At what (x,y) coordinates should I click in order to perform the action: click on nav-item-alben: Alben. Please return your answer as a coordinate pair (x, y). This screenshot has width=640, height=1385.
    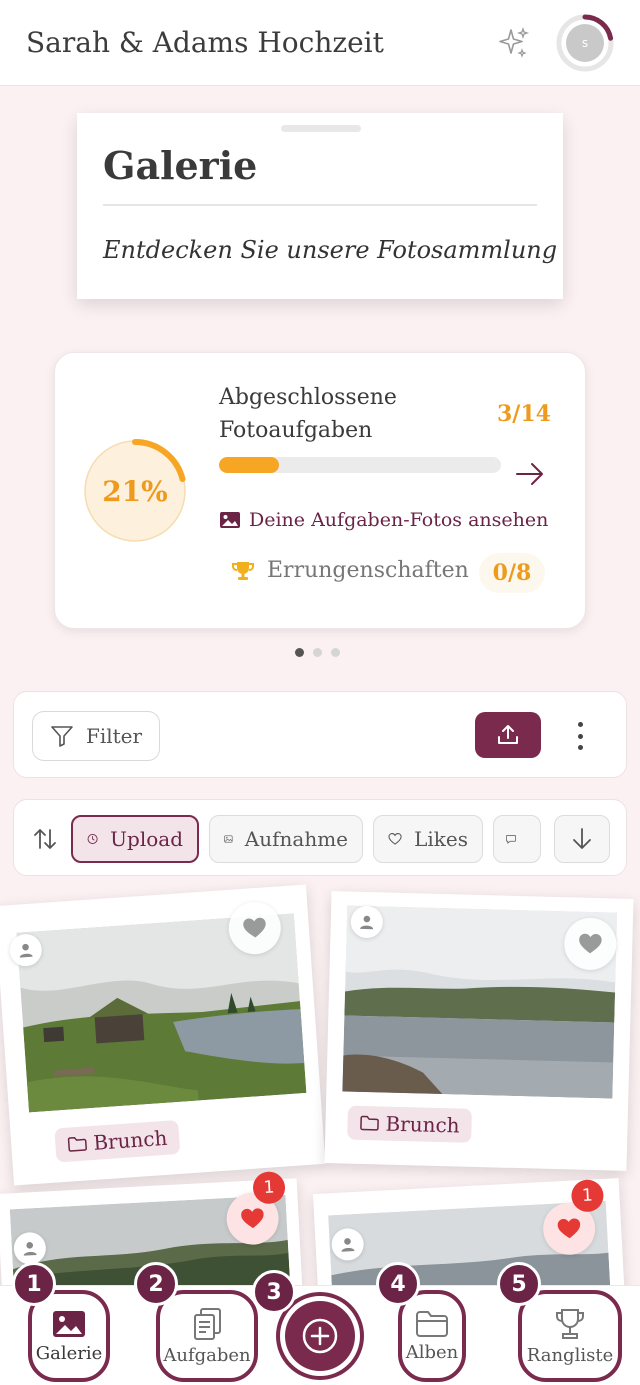
    Looking at the image, I should click on (432, 1336).